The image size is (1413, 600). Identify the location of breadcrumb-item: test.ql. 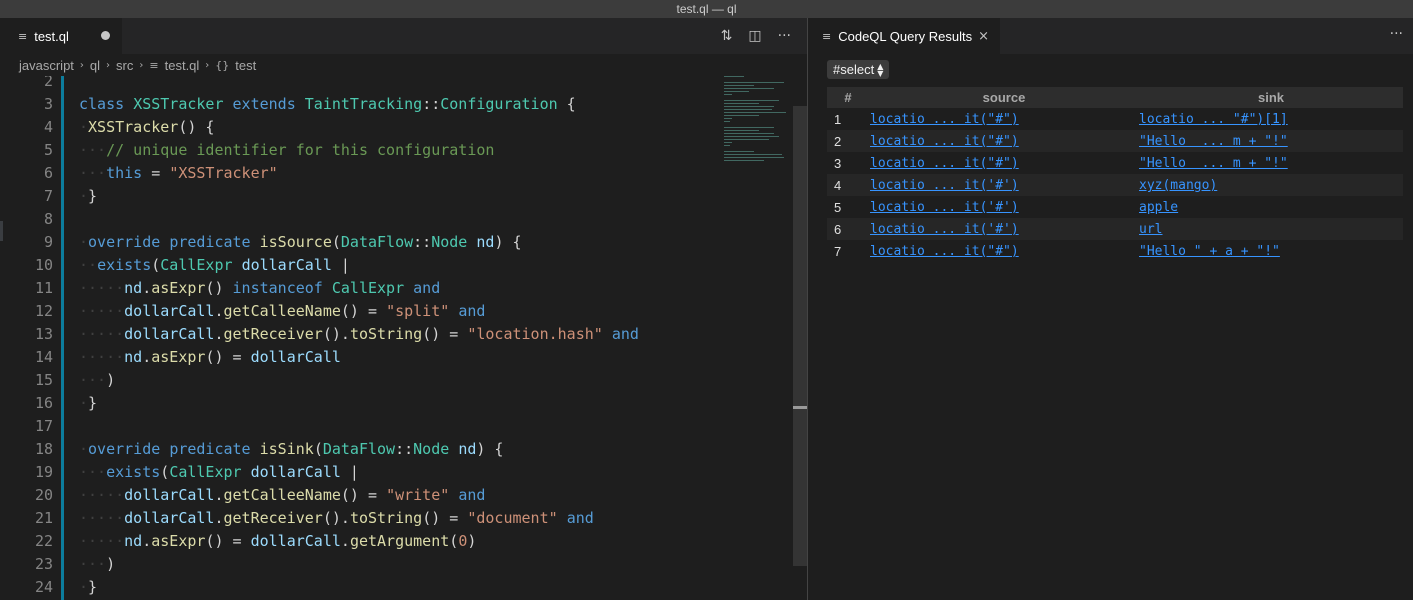
(182, 65).